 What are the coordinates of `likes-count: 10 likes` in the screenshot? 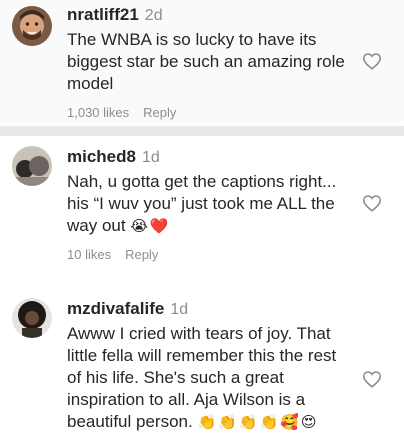 It's located at (89, 254).